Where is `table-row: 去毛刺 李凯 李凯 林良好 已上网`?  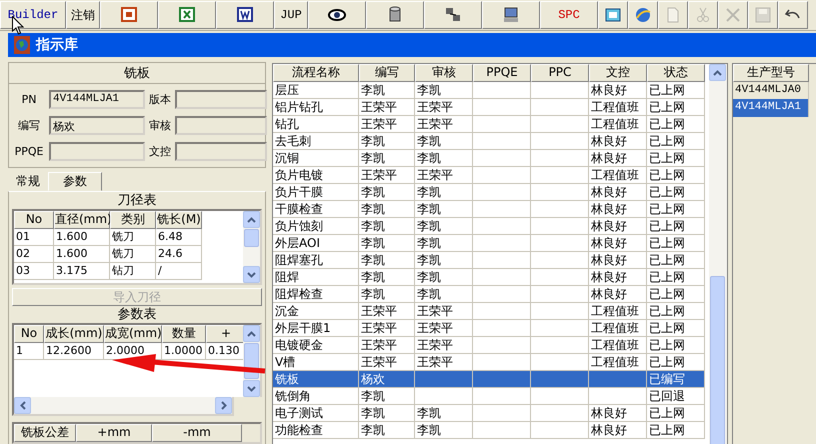
table-row: 去毛刺 李凯 李凯 林良好 已上网 is located at coordinates (491, 141).